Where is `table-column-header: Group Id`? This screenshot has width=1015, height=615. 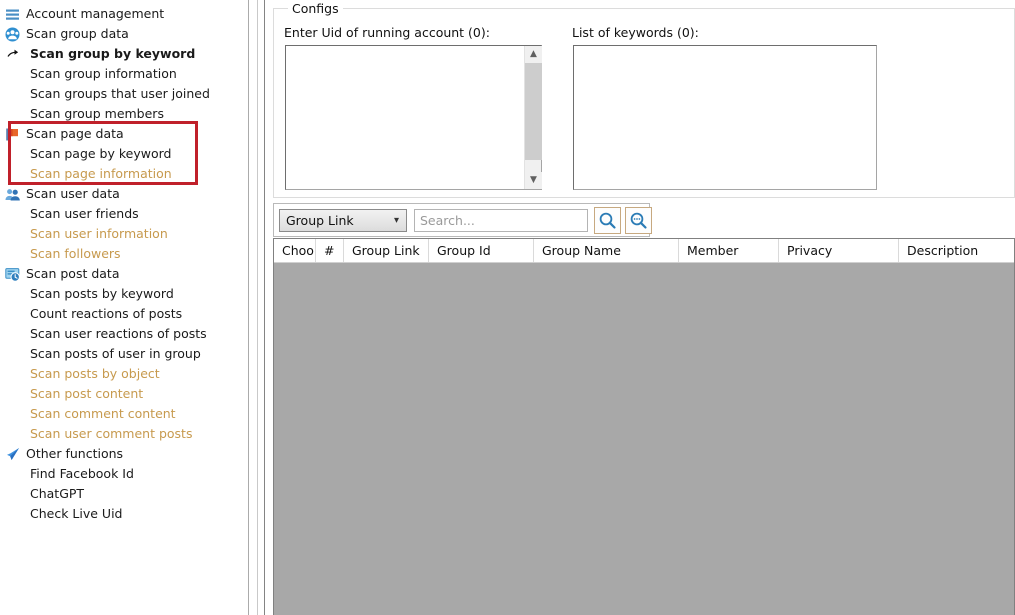 table-column-header: Group Id is located at coordinates (481, 250).